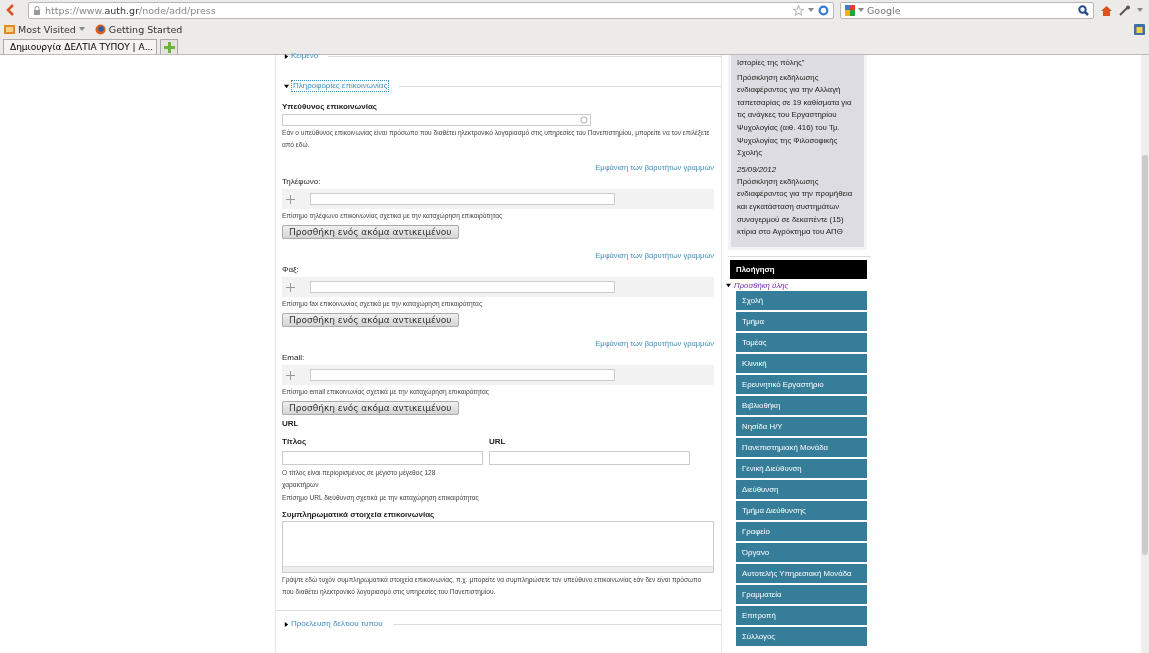 The image size is (1149, 653). I want to click on address-bar: https://www.auth.gr/node/add/press, so click(431, 10).